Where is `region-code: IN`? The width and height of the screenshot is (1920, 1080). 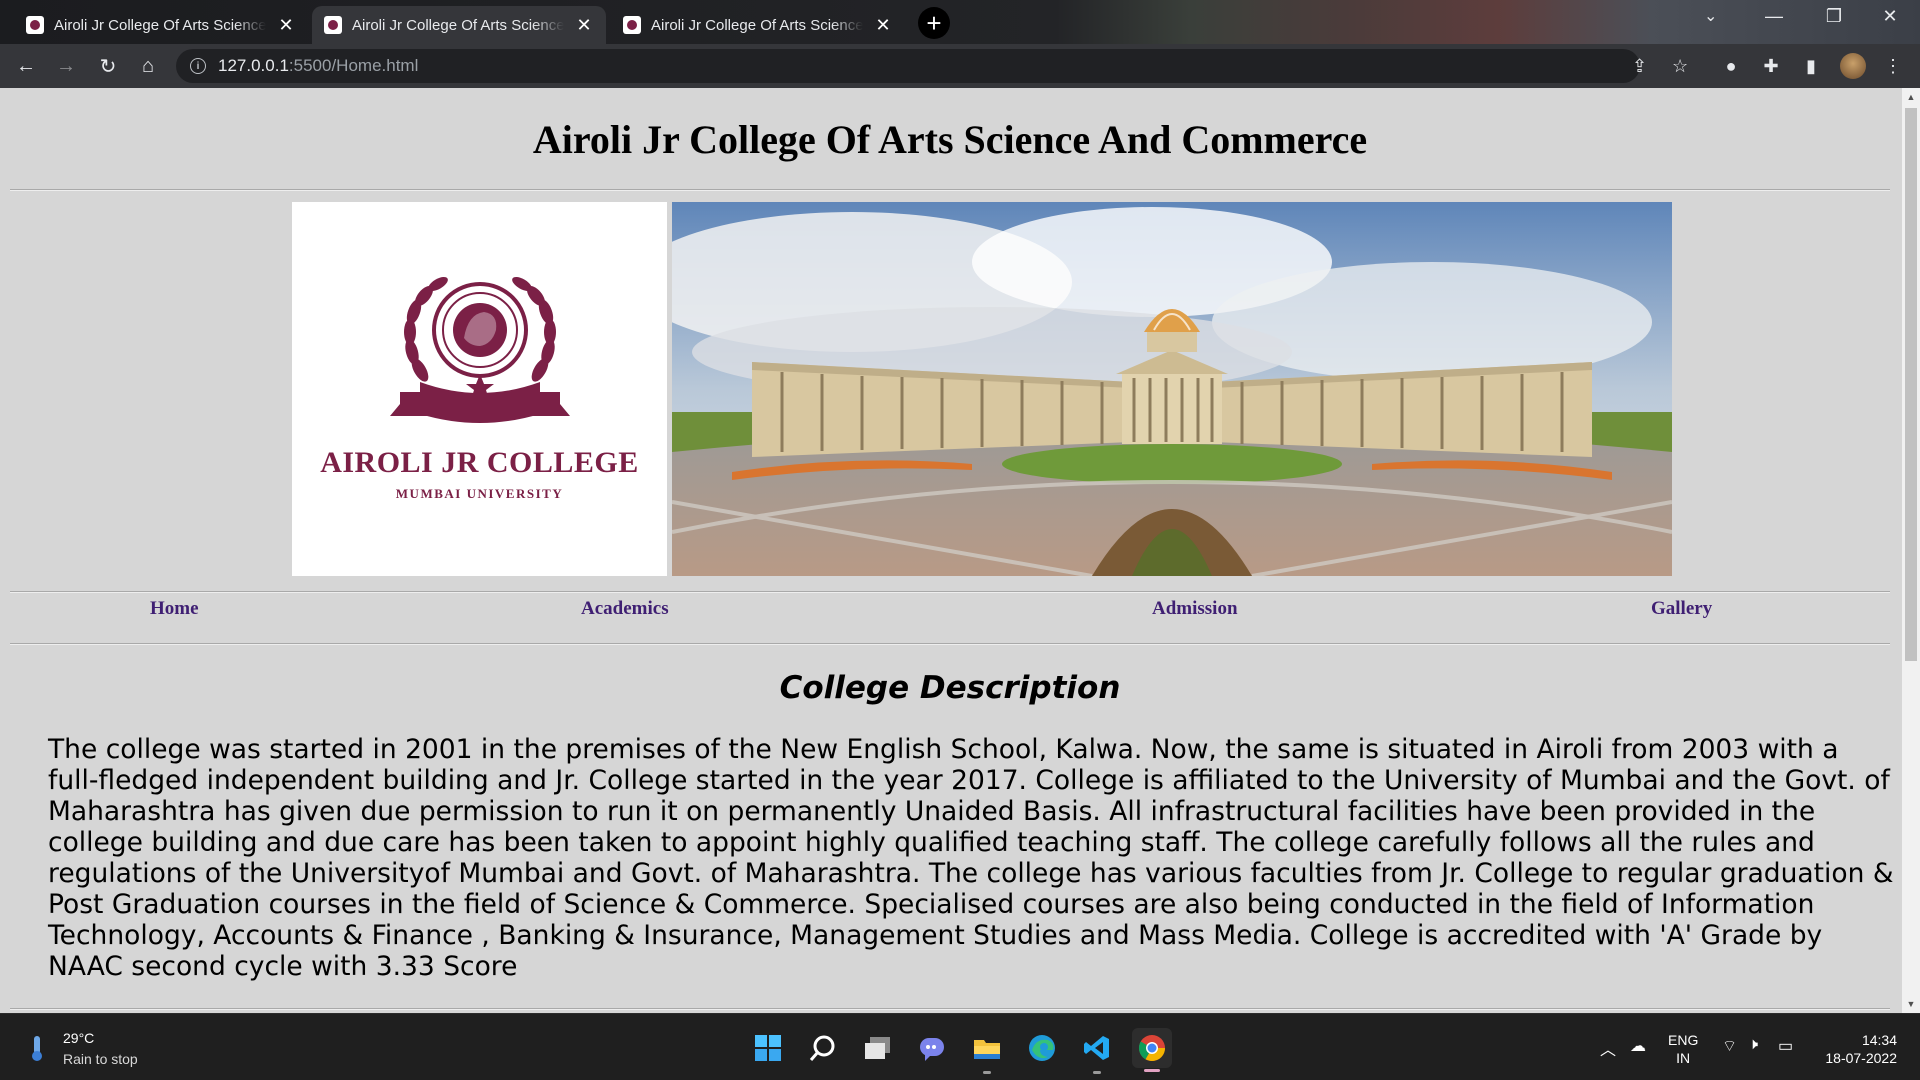 region-code: IN is located at coordinates (1683, 1058).